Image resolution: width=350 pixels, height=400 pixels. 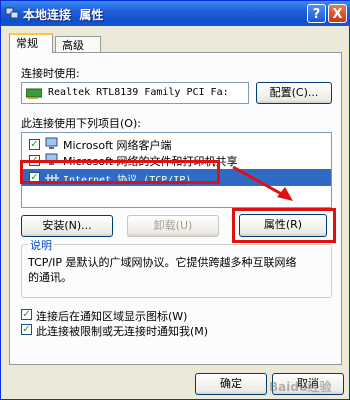 I want to click on annotation-box-item, so click(x=120, y=172).